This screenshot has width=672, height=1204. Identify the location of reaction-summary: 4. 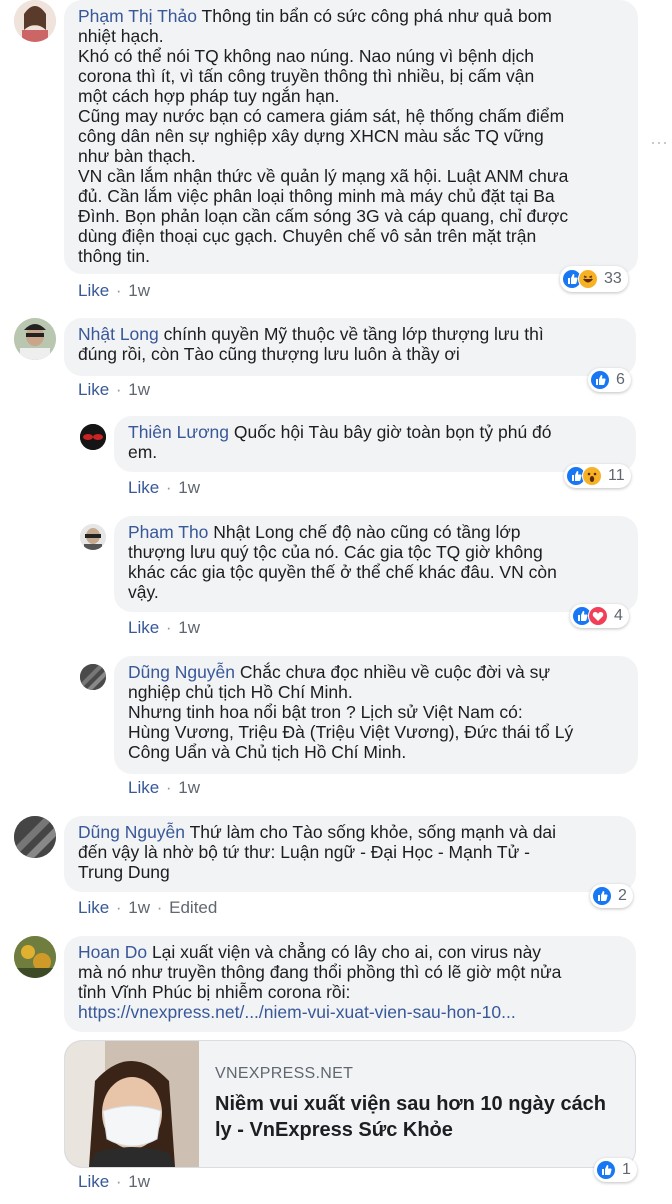
(599, 616).